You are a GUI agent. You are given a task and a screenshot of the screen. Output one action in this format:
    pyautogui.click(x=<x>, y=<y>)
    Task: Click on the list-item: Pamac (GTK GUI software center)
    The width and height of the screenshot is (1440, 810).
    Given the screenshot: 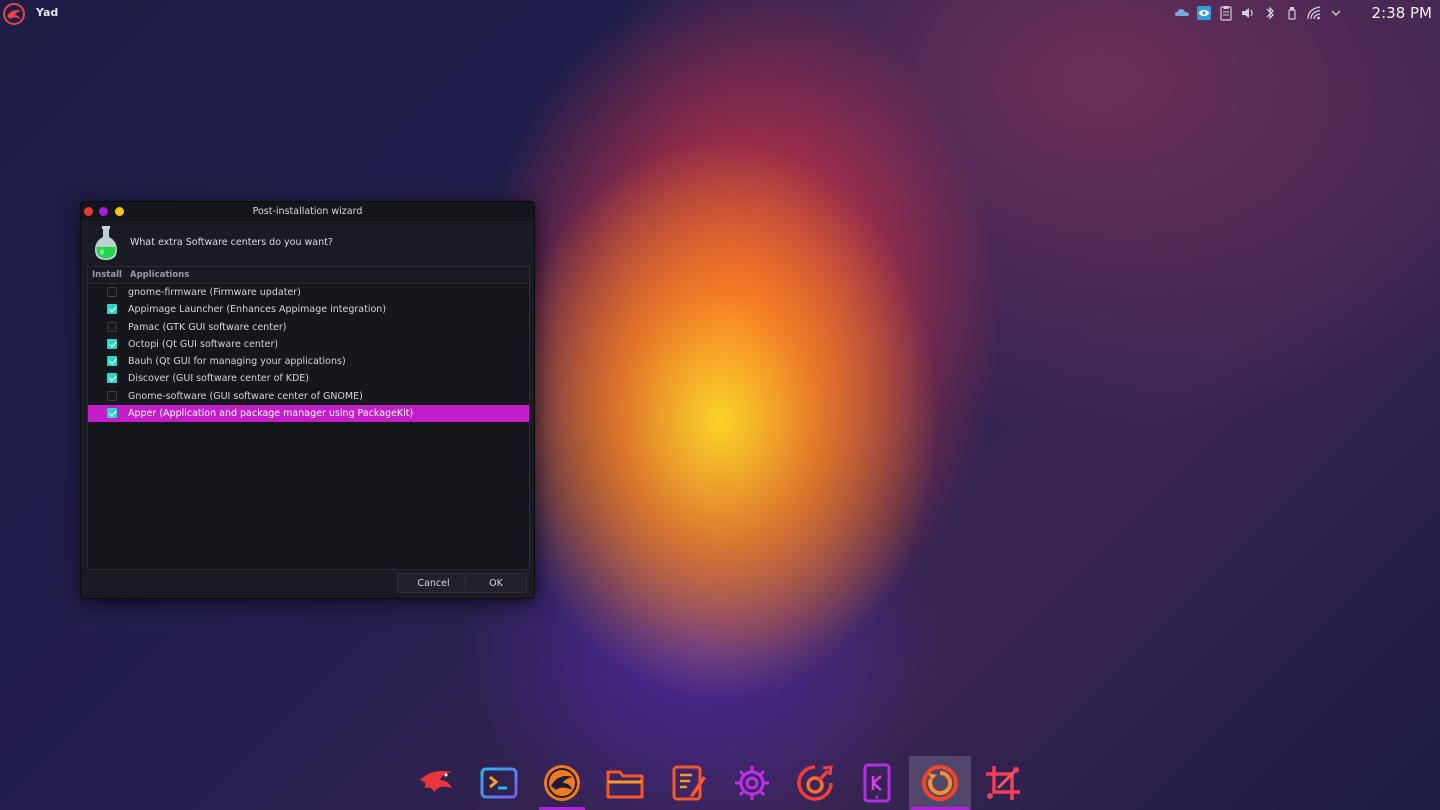 What is the action you would take?
    pyautogui.click(x=308, y=327)
    